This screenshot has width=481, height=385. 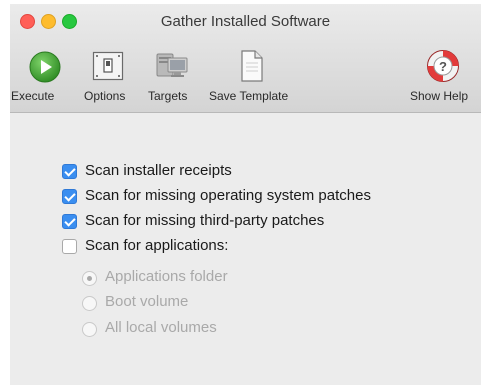 I want to click on radio-all-local-volumes: All local volumes, so click(x=232, y=329).